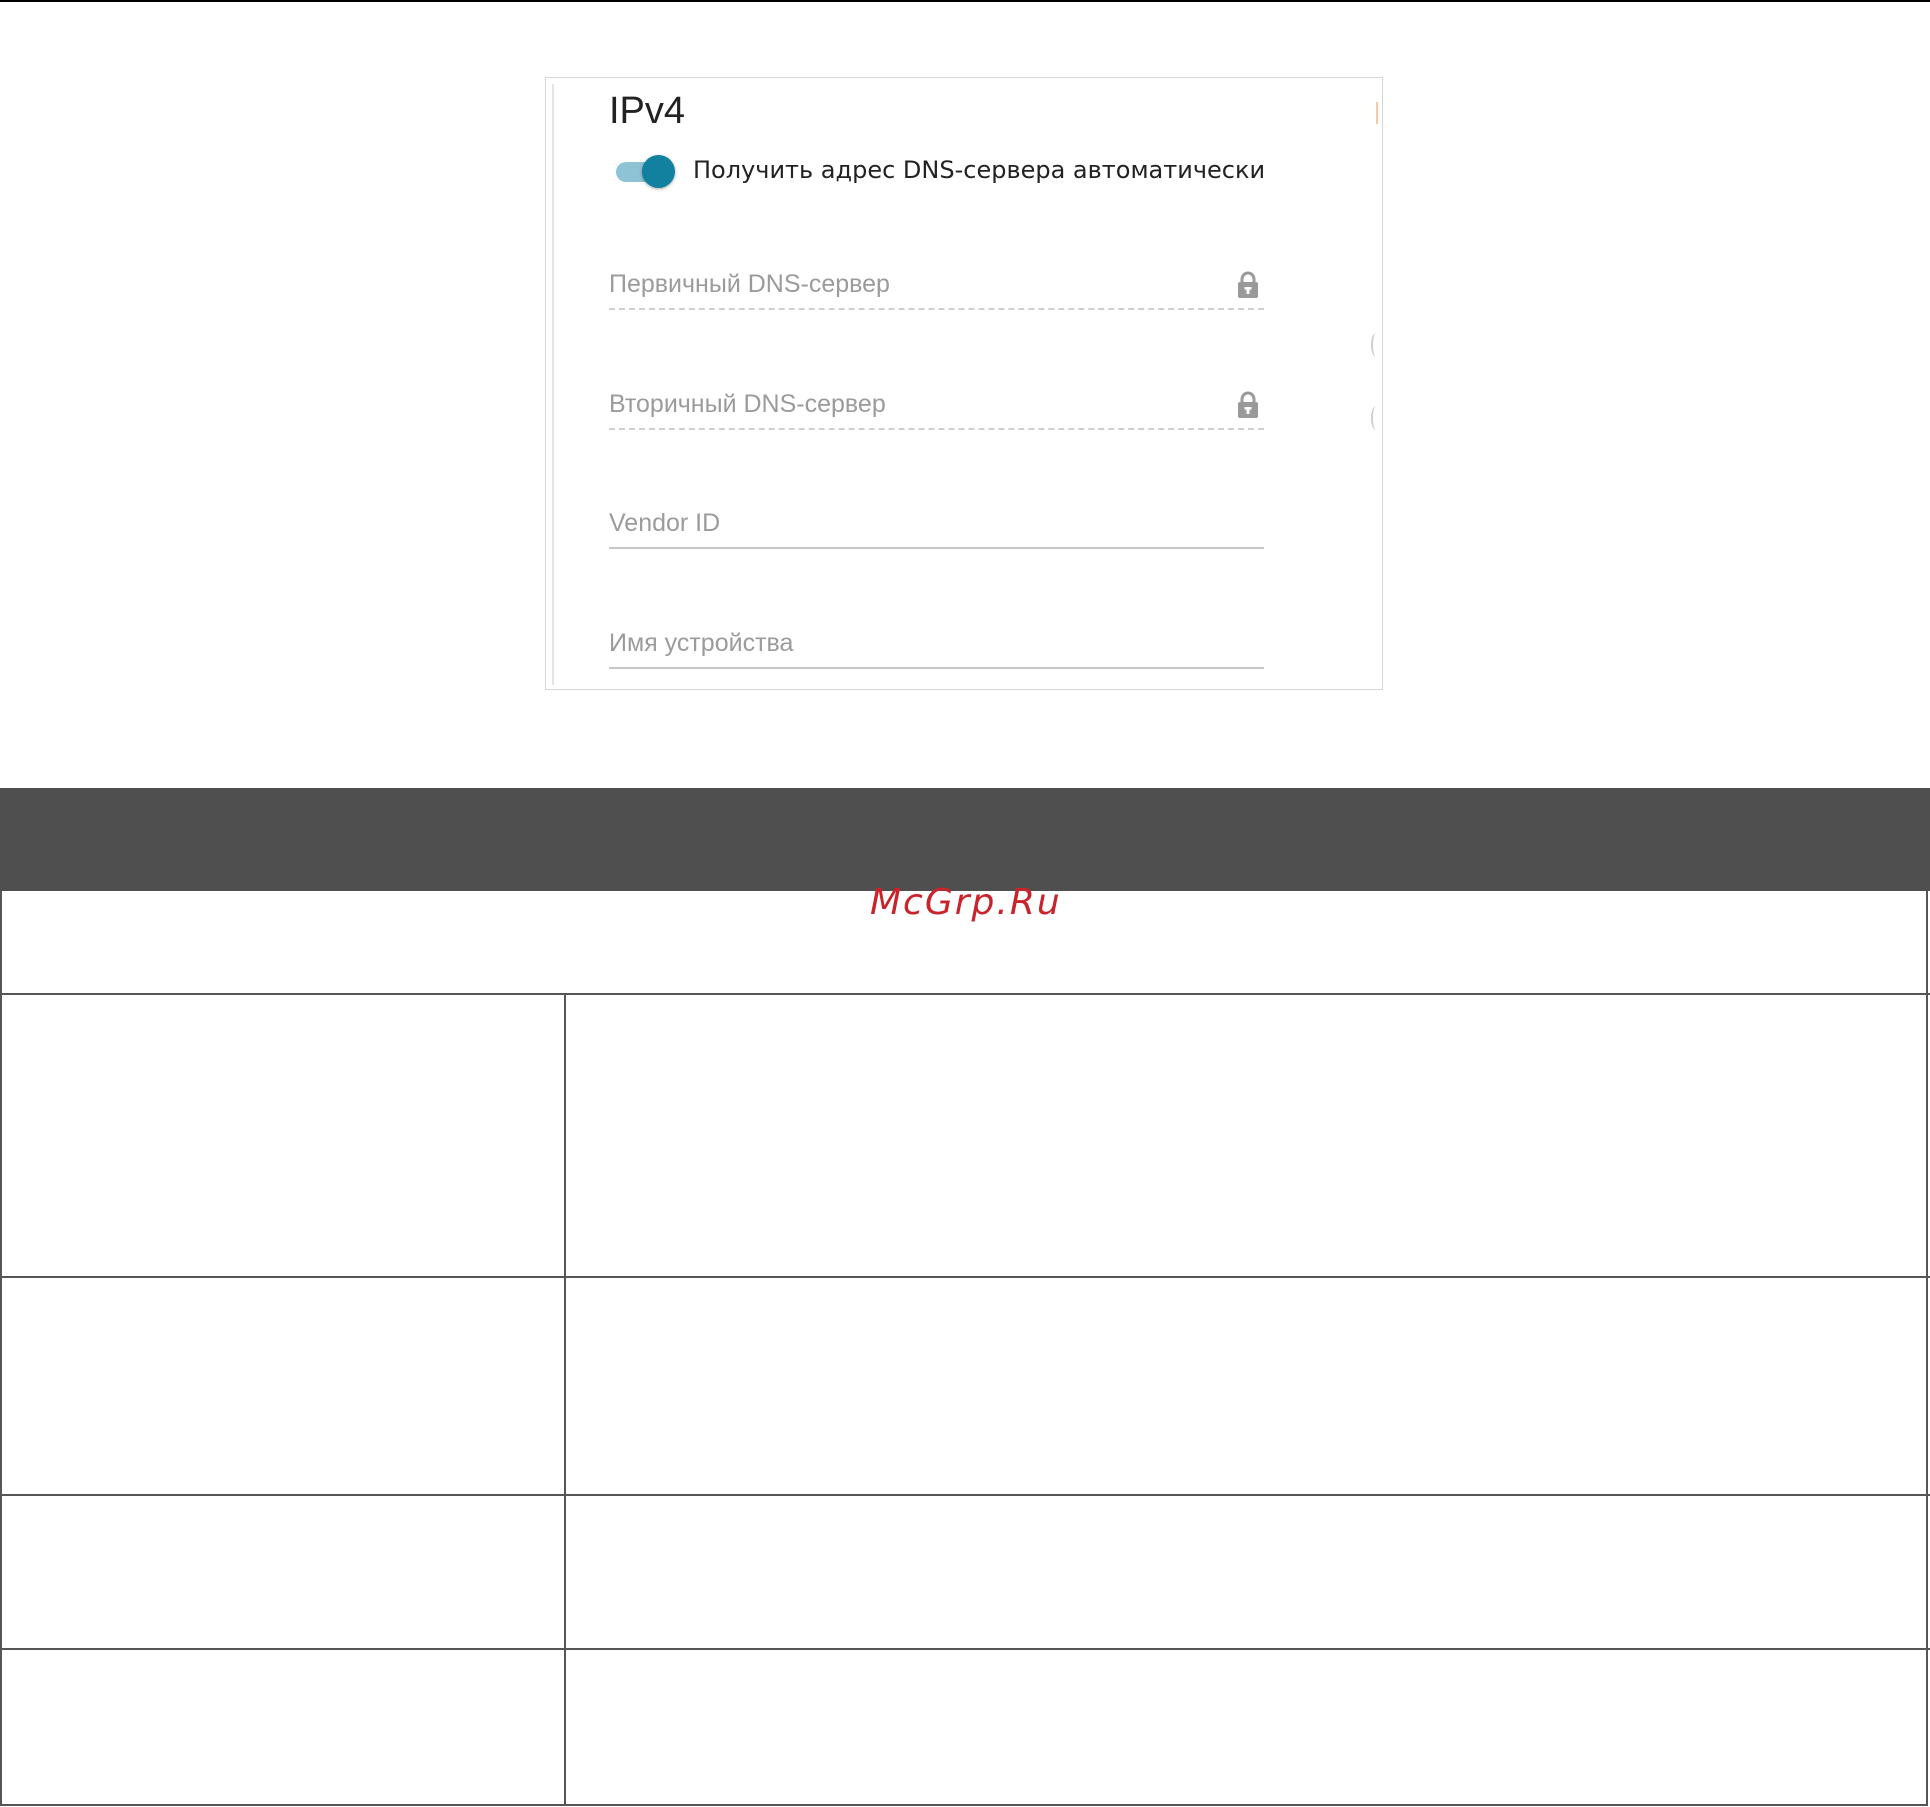  I want to click on section-title: IPv4, so click(647, 111).